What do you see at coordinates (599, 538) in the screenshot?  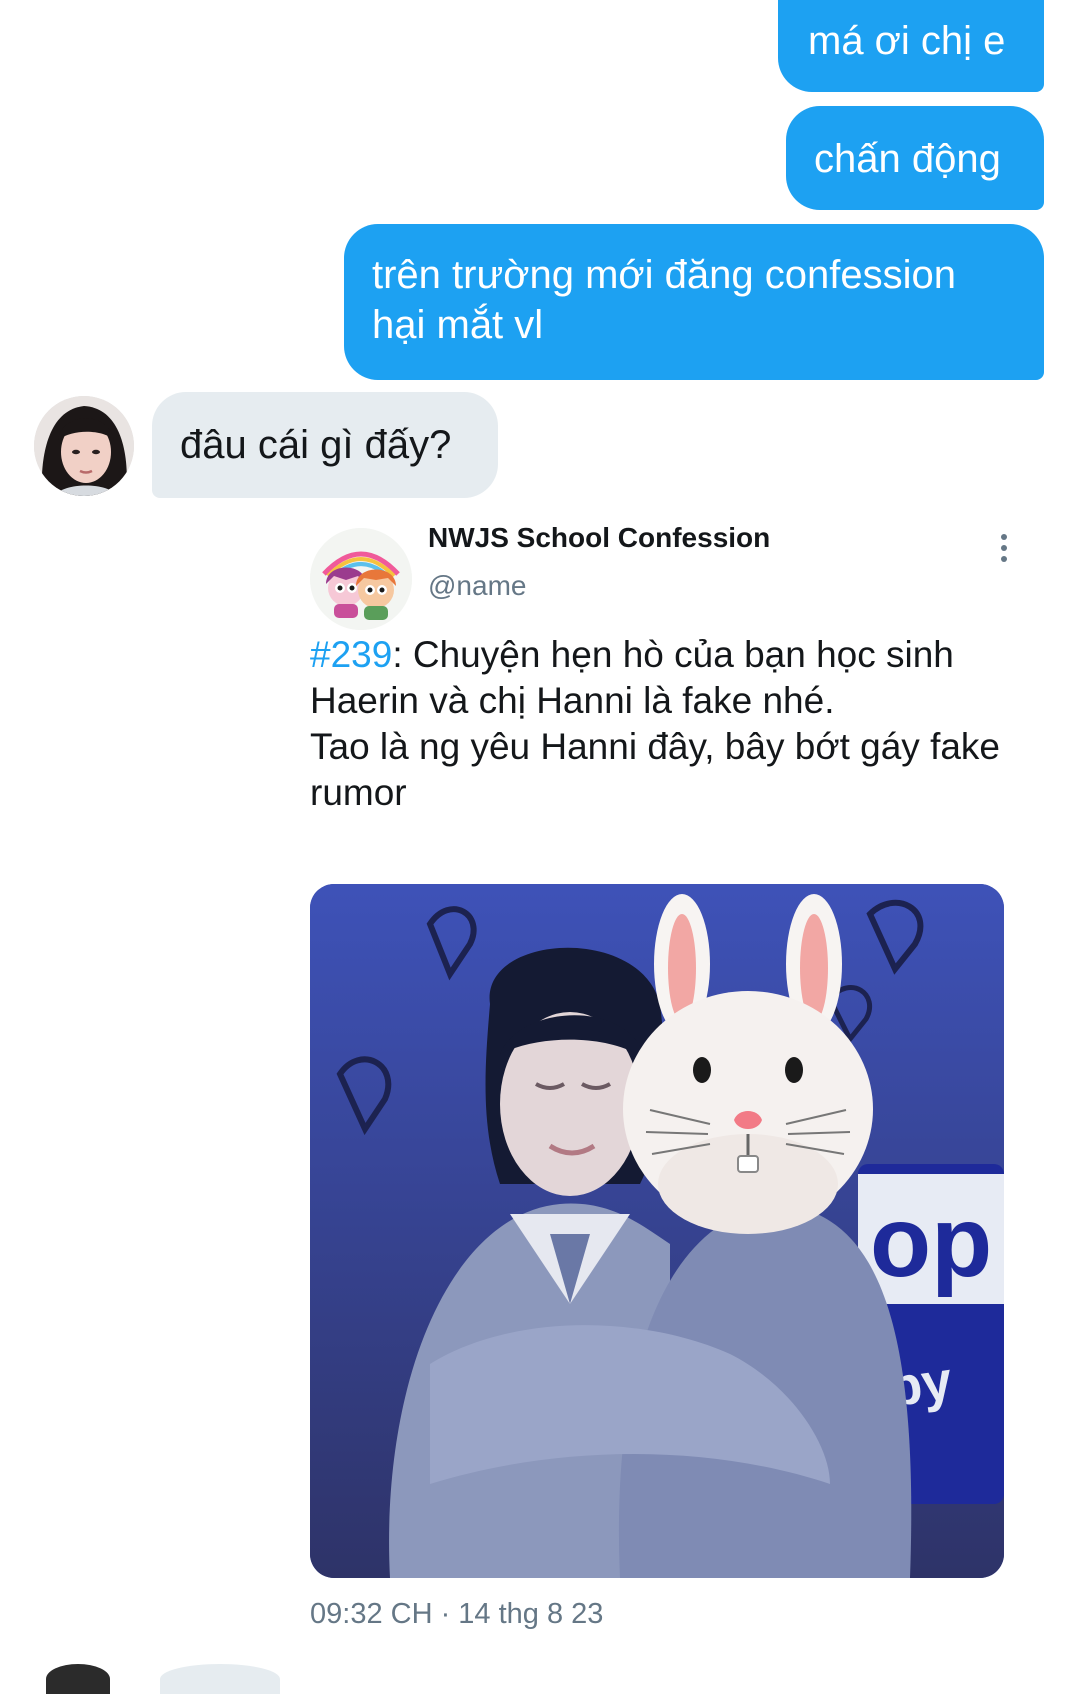 I see `tweet-author-name: NWJS School Confession` at bounding box center [599, 538].